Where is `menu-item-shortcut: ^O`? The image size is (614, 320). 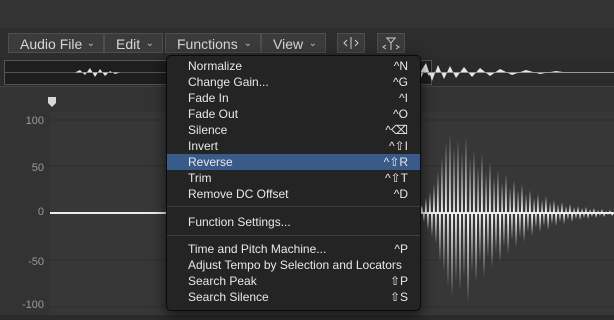 menu-item-shortcut: ^O is located at coordinates (400, 114).